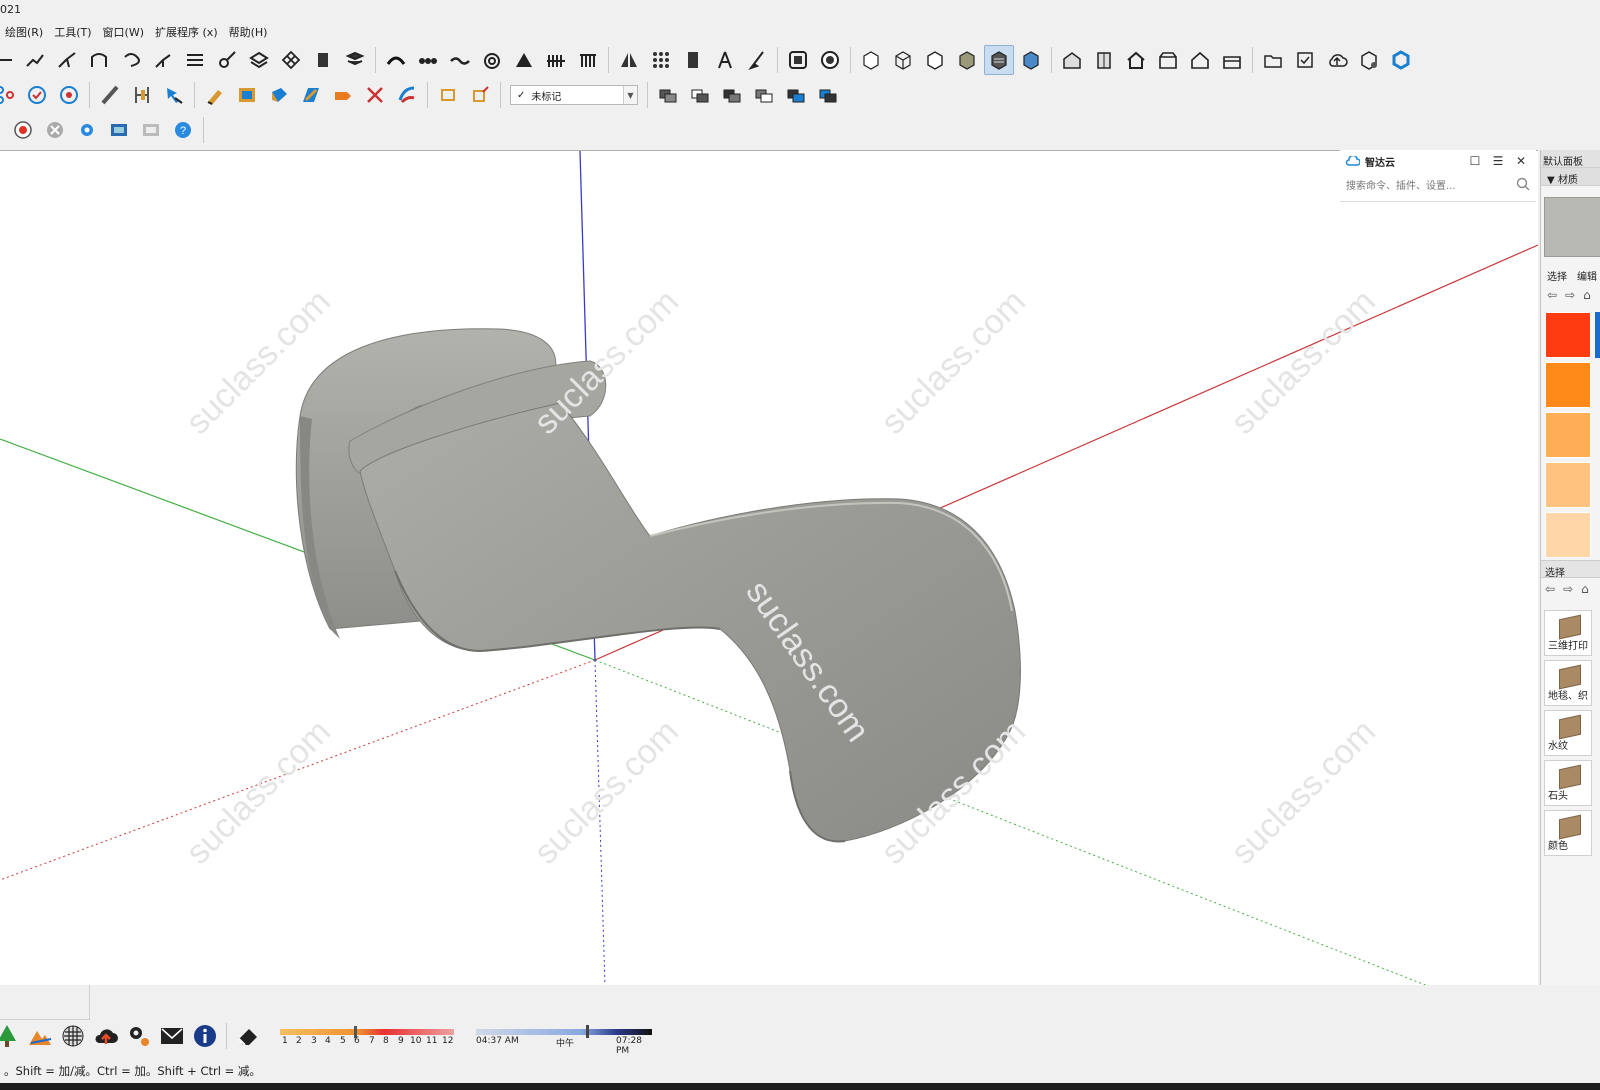  I want to click on time-slider-thumb, so click(587, 1031).